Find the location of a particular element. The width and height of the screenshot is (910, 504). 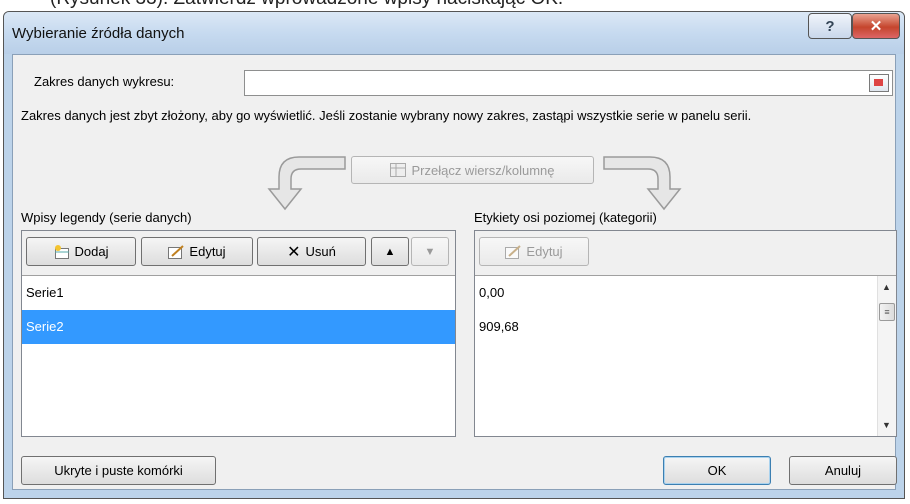

chart-range-input is located at coordinates (568, 83).